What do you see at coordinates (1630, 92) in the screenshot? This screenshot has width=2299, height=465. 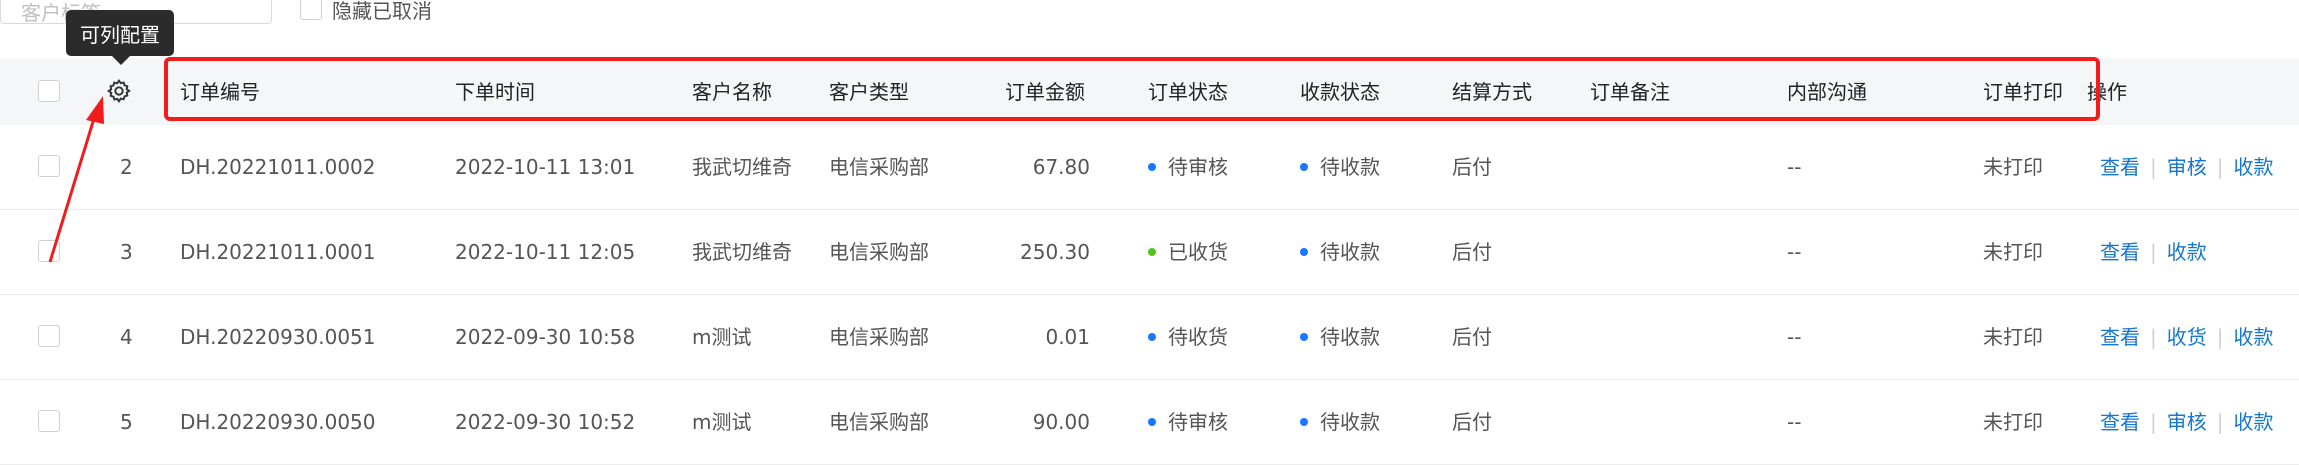 I see `col-header-order-remark: 订单备注` at bounding box center [1630, 92].